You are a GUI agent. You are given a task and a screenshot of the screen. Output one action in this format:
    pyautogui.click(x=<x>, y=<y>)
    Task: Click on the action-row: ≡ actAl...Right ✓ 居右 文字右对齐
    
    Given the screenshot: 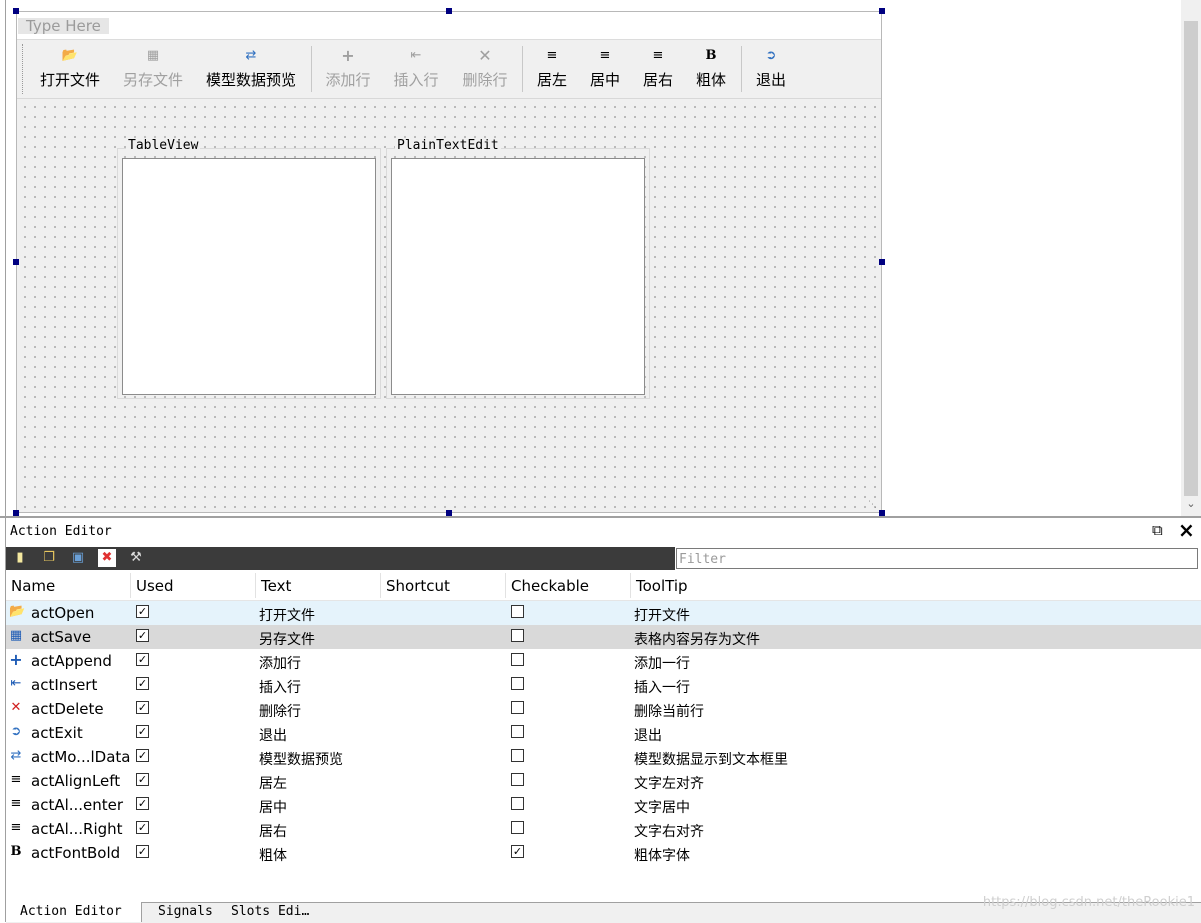 What is the action you would take?
    pyautogui.click(x=603, y=829)
    